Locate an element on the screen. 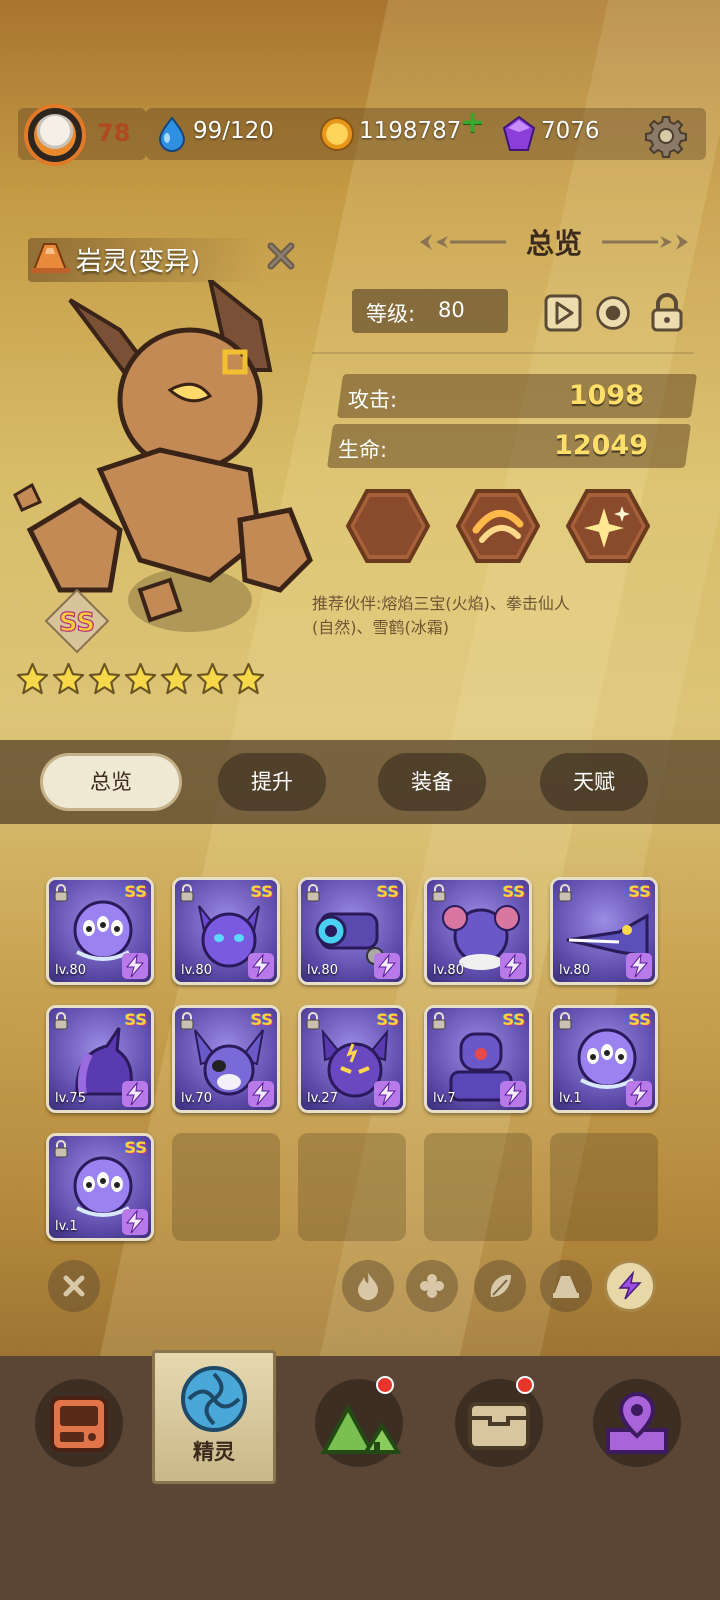 The height and width of the screenshot is (1600, 720). level-value: 80 is located at coordinates (451, 310).